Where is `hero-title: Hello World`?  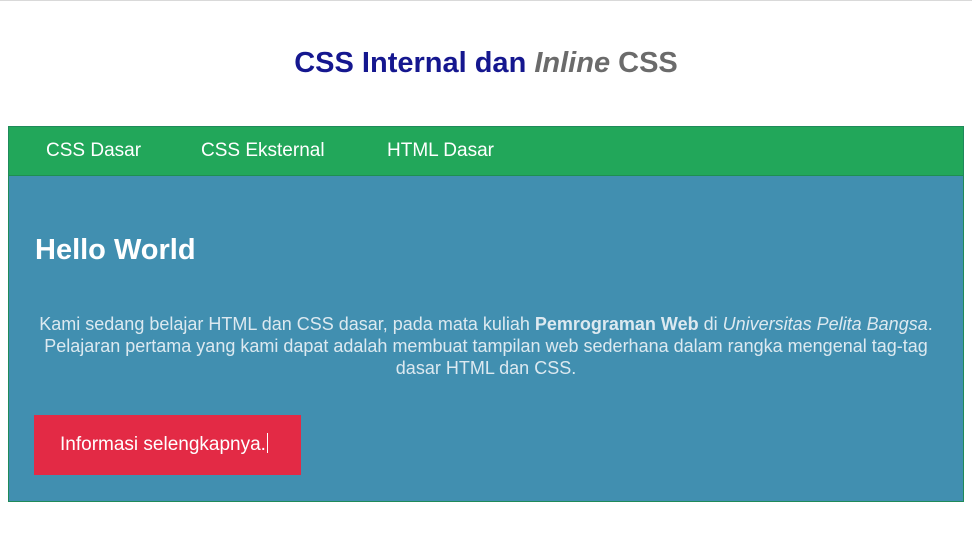
hero-title: Hello World is located at coordinates (115, 250).